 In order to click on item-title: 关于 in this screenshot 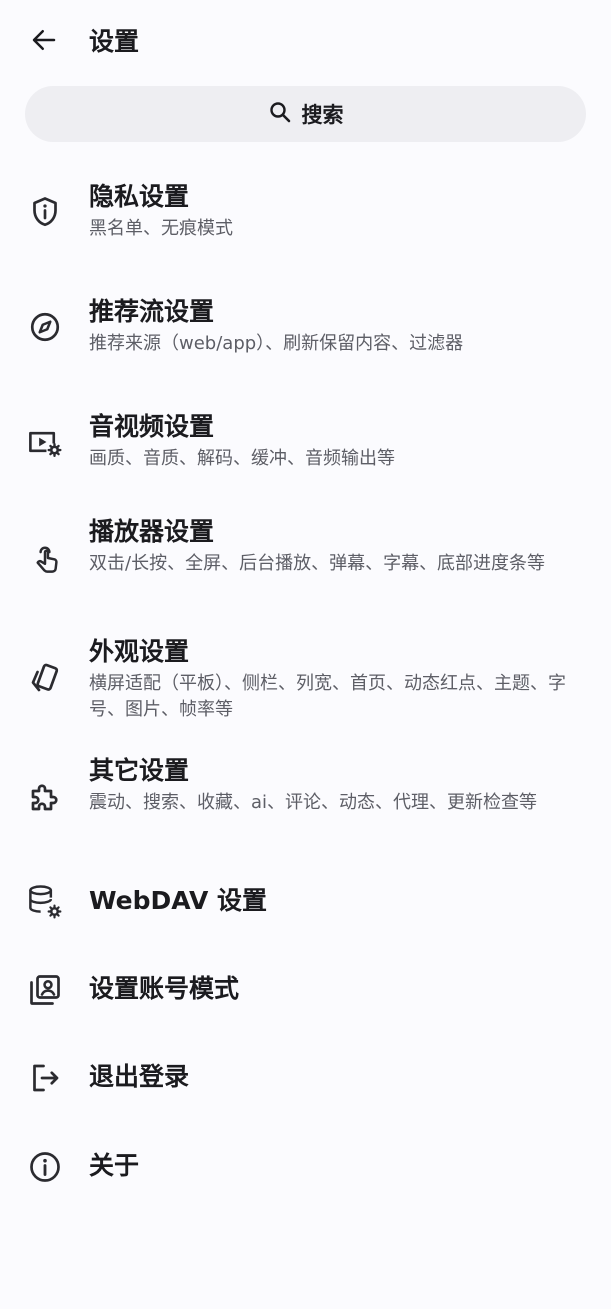, I will do `click(114, 1165)`.